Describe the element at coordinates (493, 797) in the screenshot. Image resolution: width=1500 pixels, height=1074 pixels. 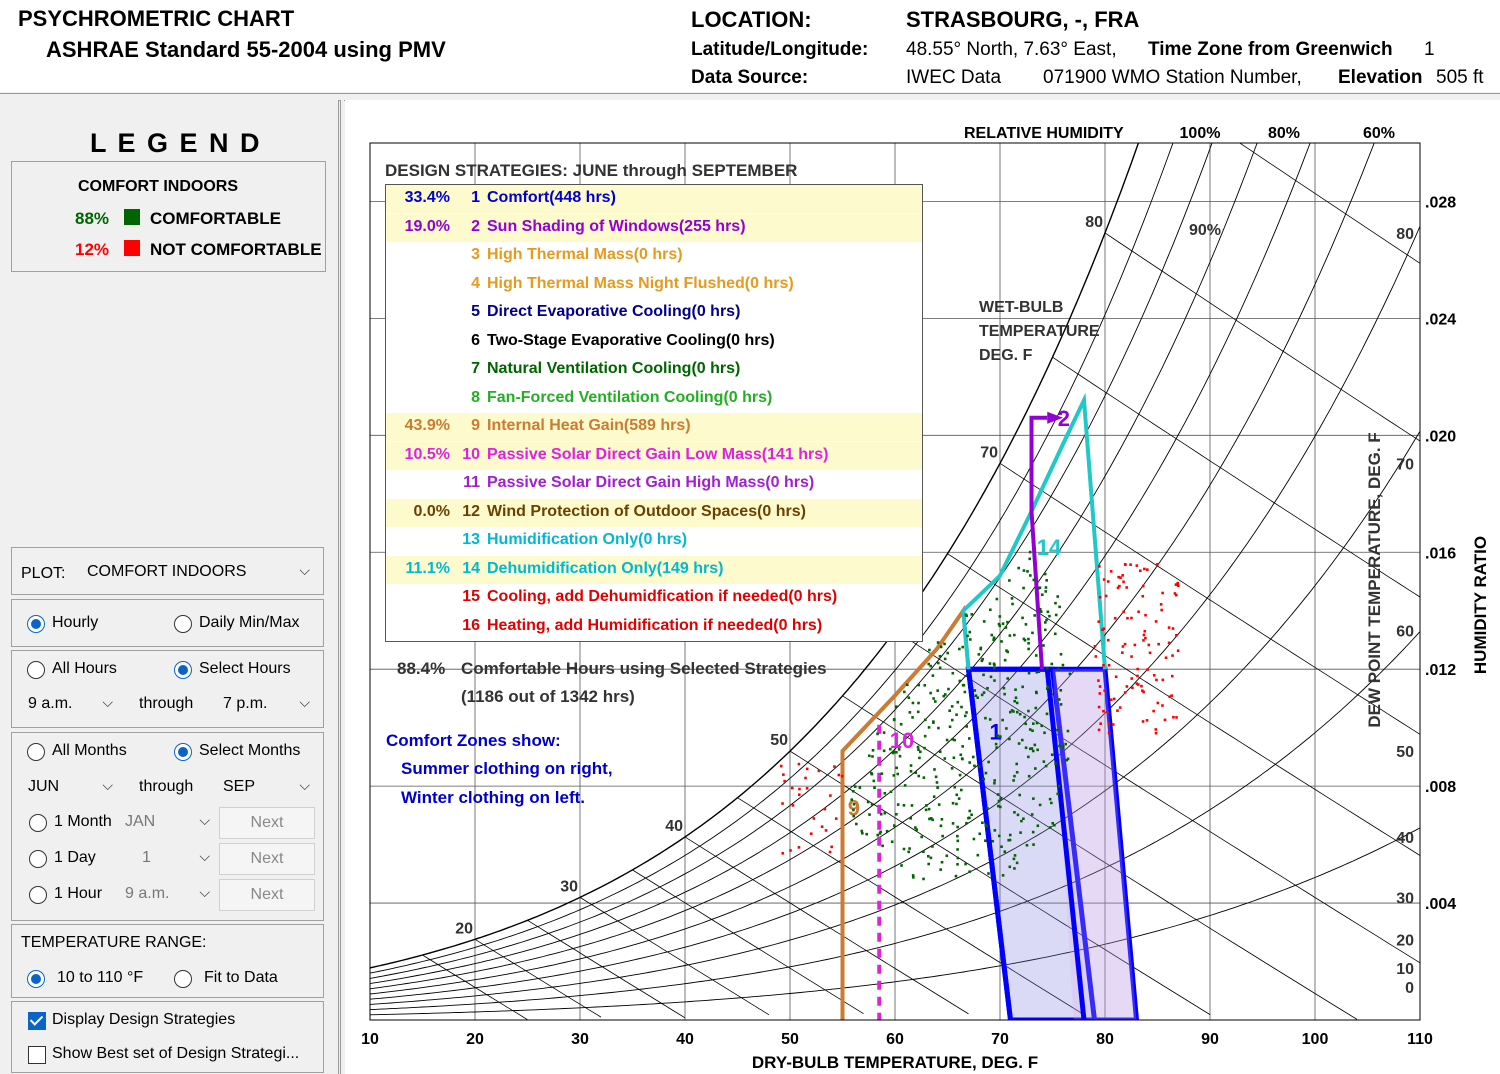
I see `comfort-note-3: Winter clothing on left.` at that location.